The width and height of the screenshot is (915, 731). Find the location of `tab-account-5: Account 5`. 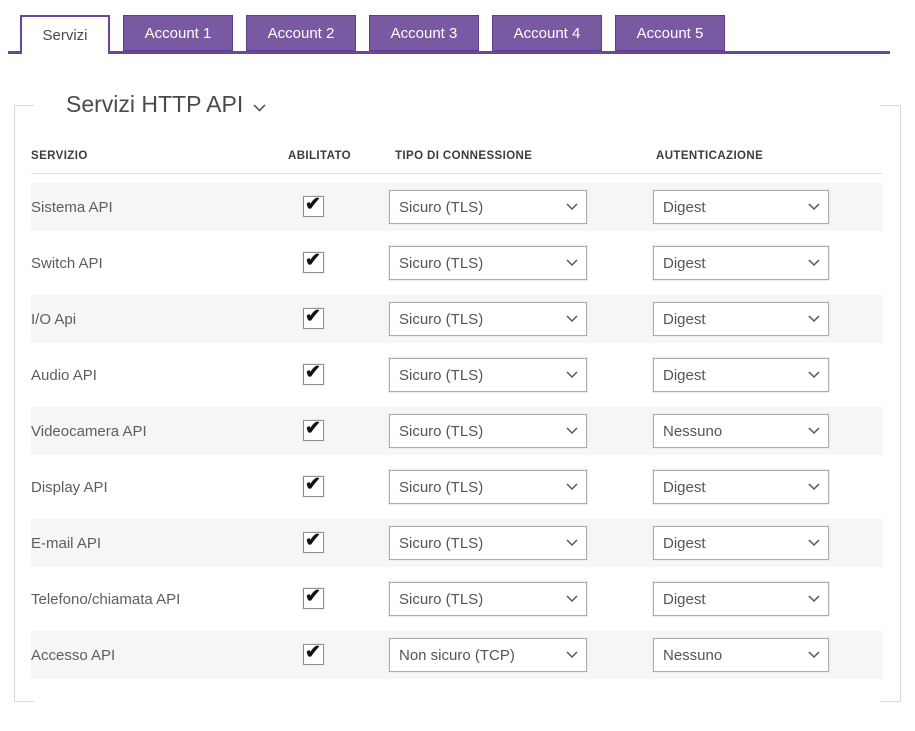

tab-account-5: Account 5 is located at coordinates (670, 33).